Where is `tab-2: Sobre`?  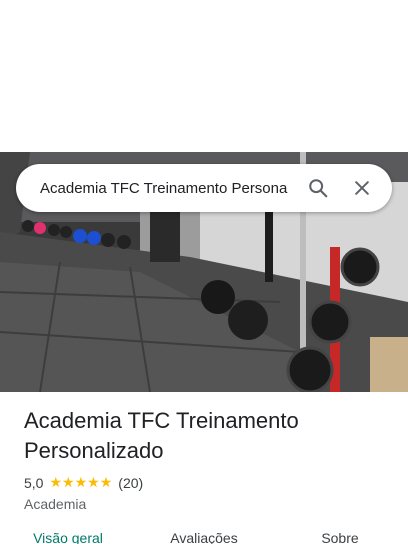 tab-2: Sobre is located at coordinates (340, 537).